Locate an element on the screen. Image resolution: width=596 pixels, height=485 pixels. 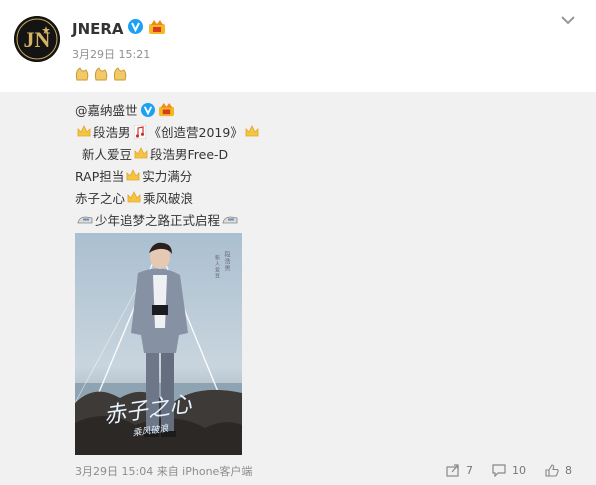
avatar-logo-icon: JN is located at coordinates (37, 39).